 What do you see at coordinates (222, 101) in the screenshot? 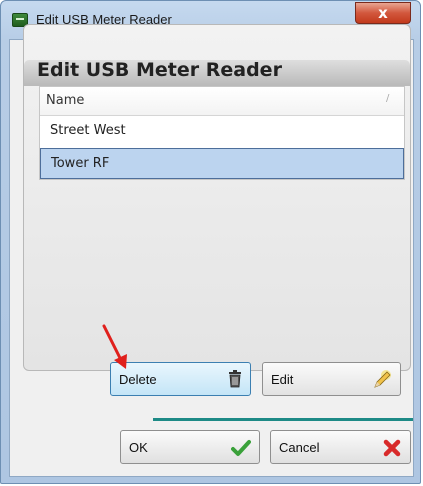
I see `column-header-name: Name /` at bounding box center [222, 101].